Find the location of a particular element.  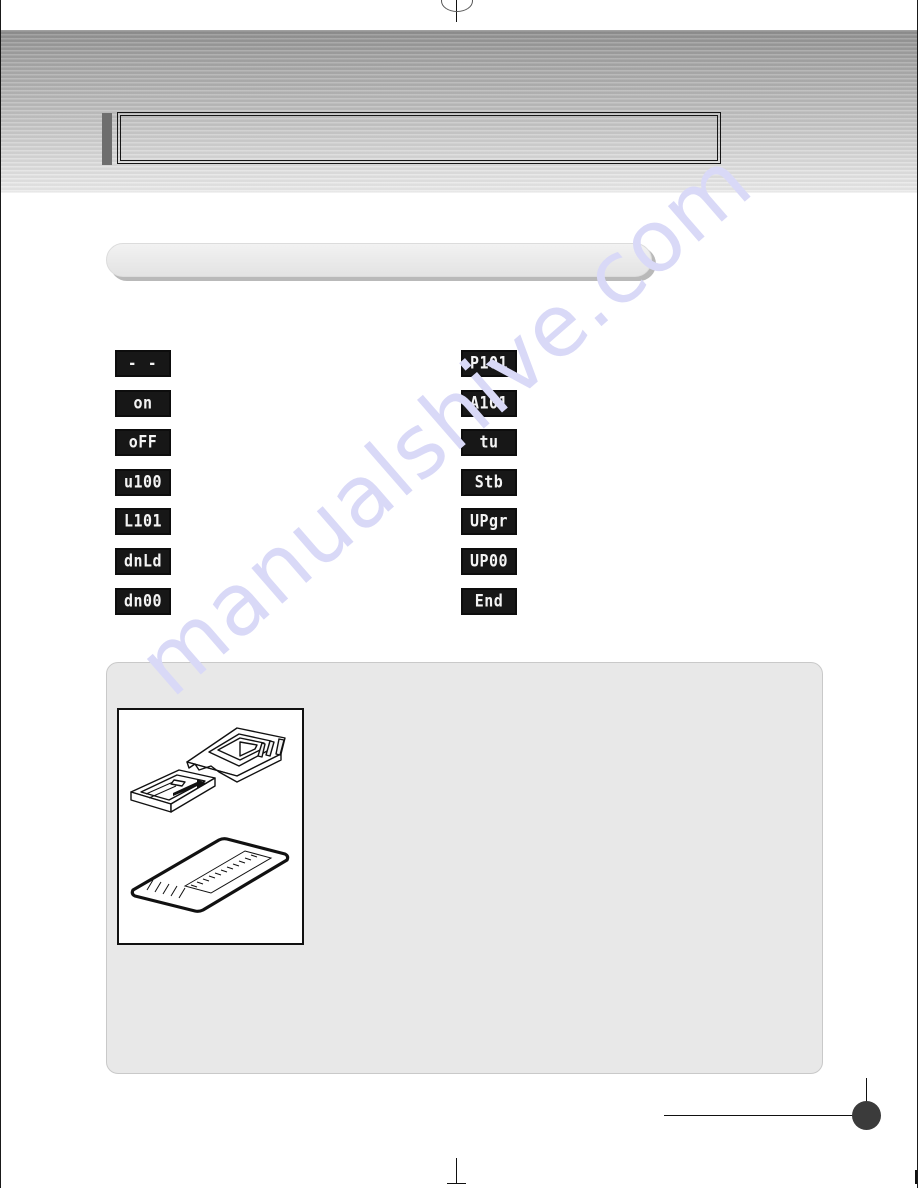

lcd-off-text: oFF is located at coordinates (143, 442).